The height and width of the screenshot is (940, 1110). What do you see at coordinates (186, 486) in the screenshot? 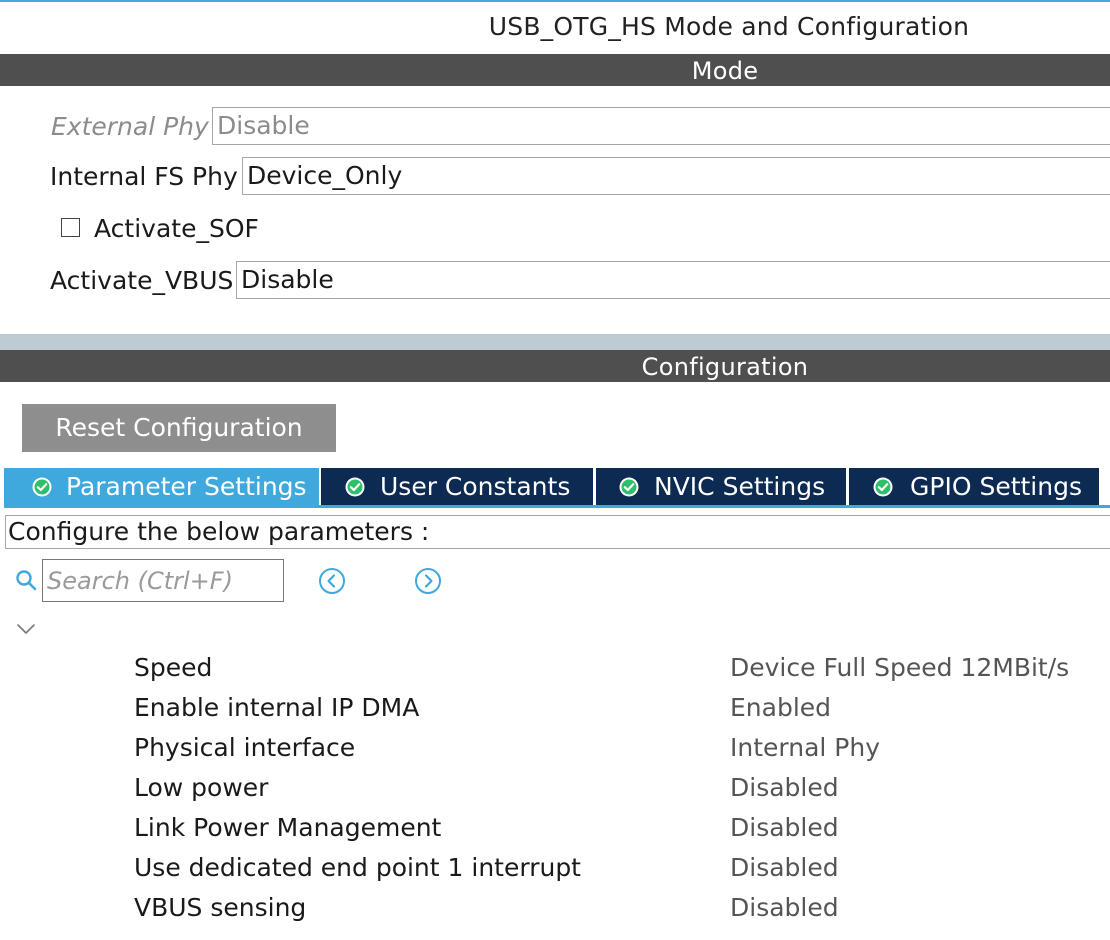
I see `tab-label: Parameter Settings` at bounding box center [186, 486].